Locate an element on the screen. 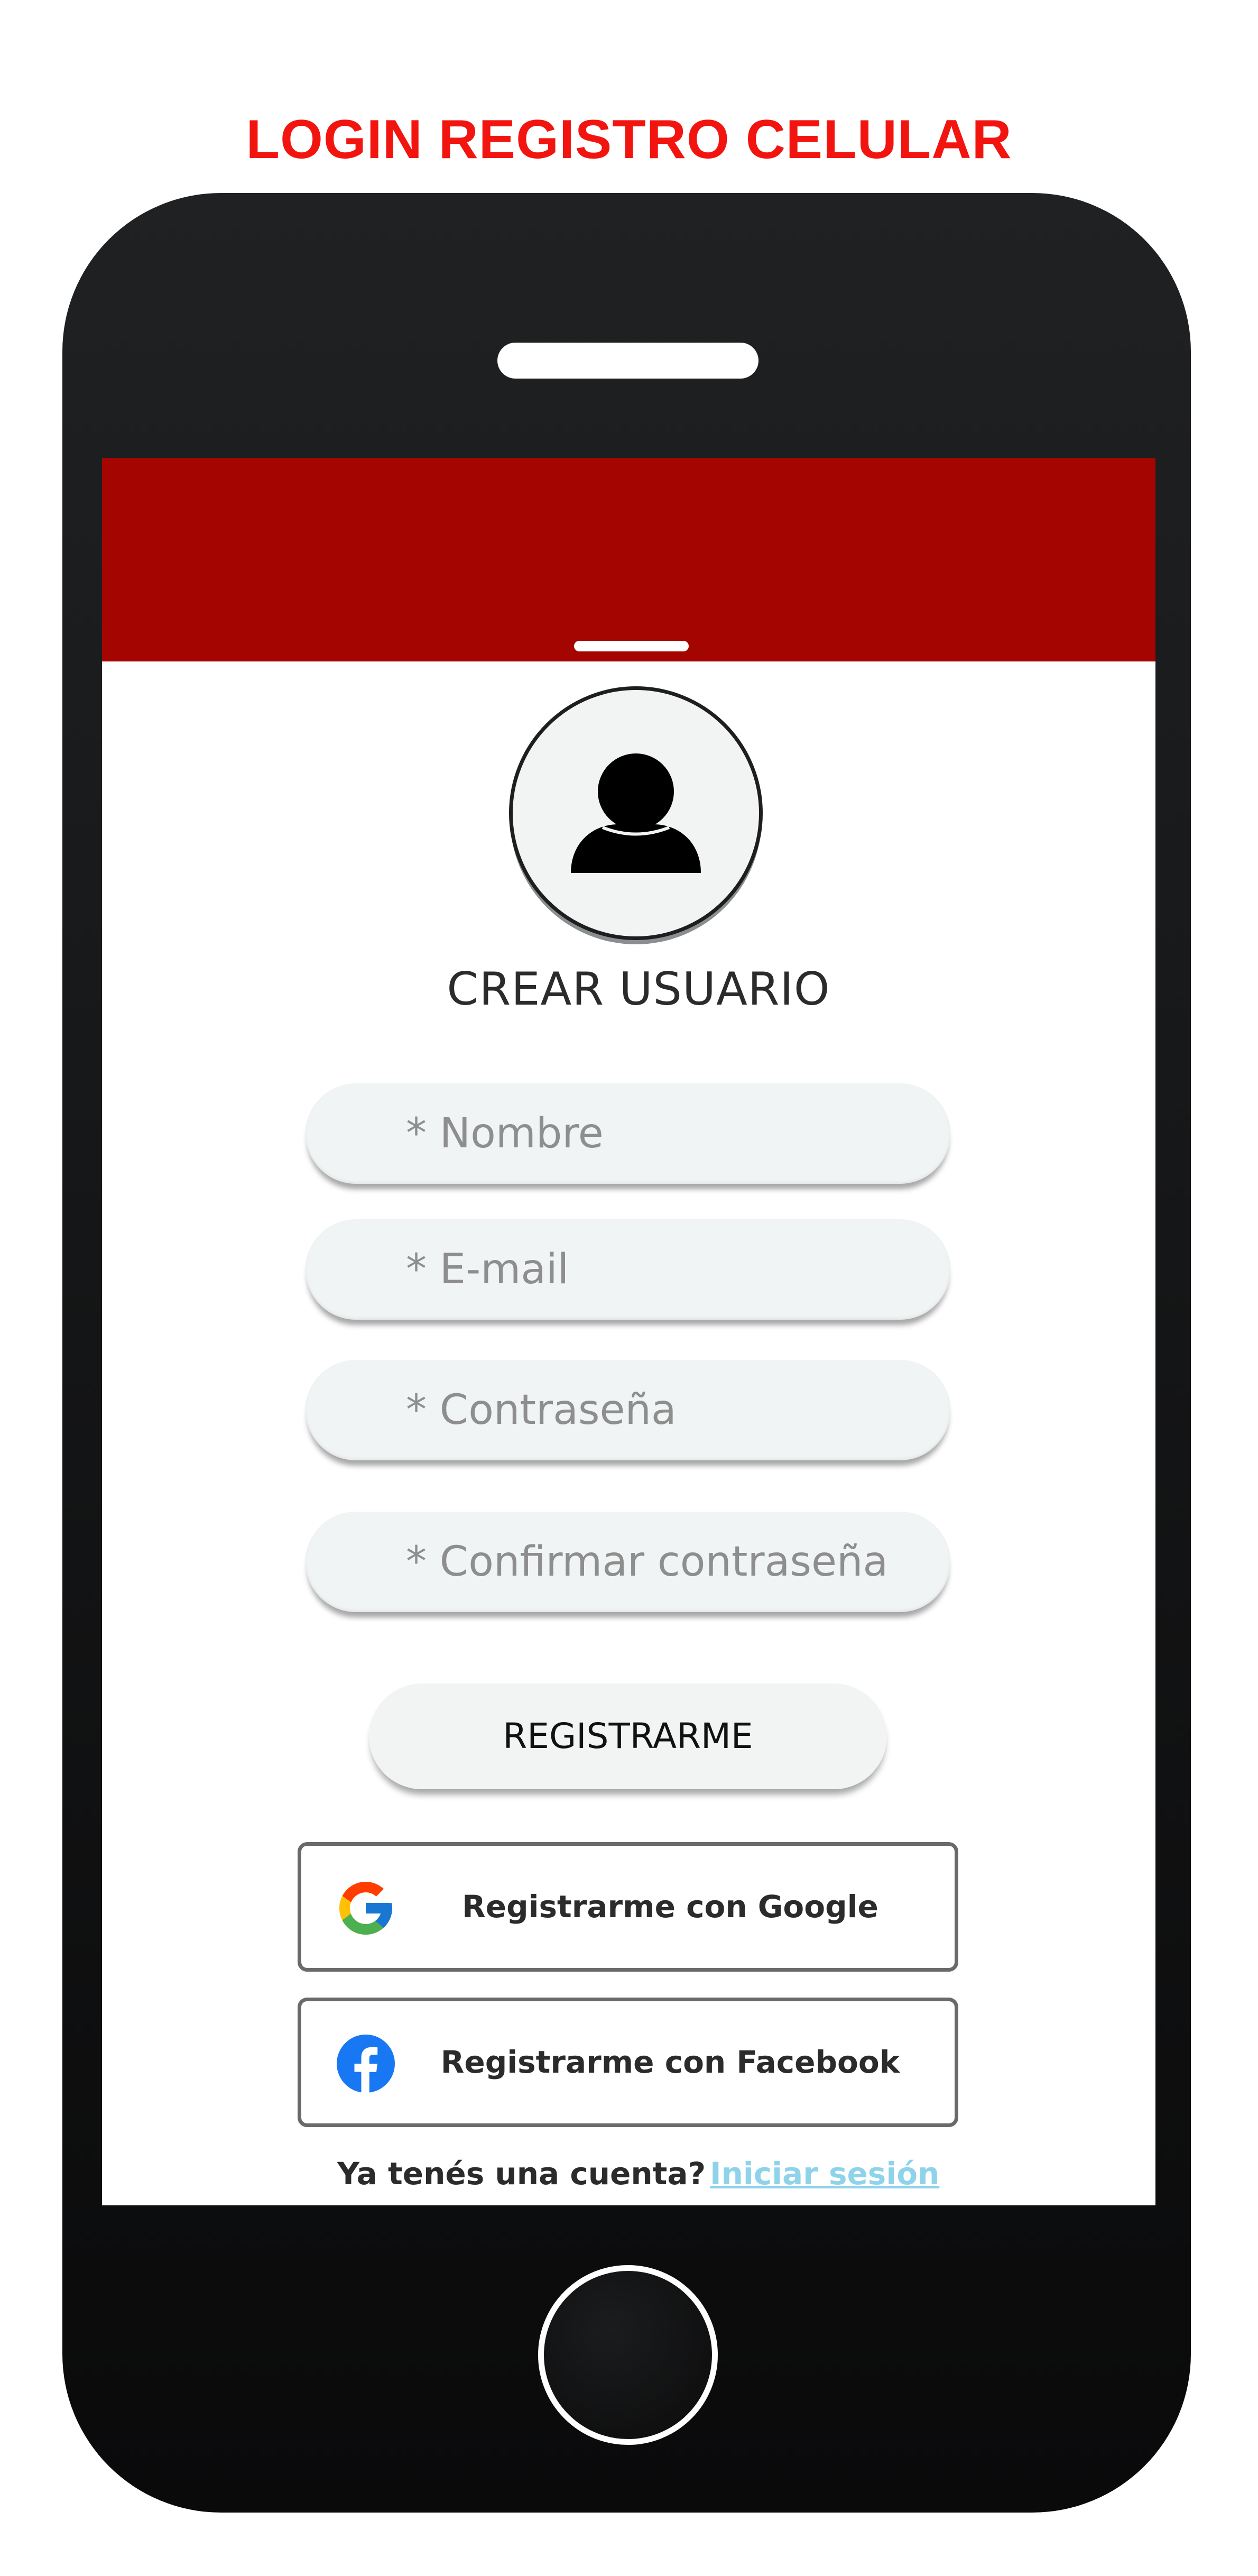  register-button: REGISTRARME is located at coordinates (628, 1736).